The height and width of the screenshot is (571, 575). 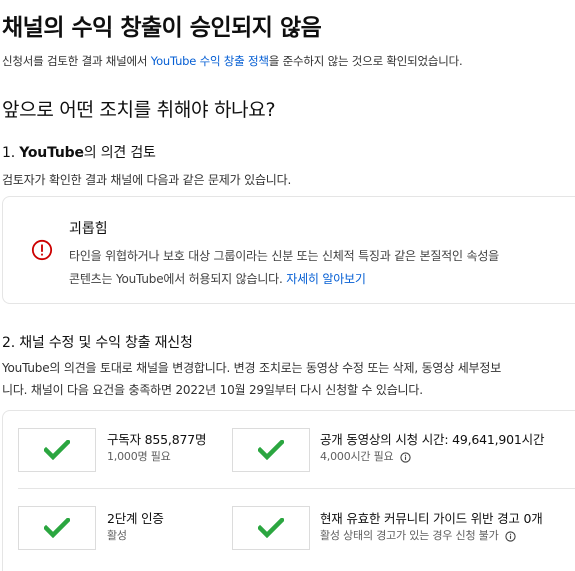 I want to click on requirement-subscribers-check, so click(x=57, y=450).